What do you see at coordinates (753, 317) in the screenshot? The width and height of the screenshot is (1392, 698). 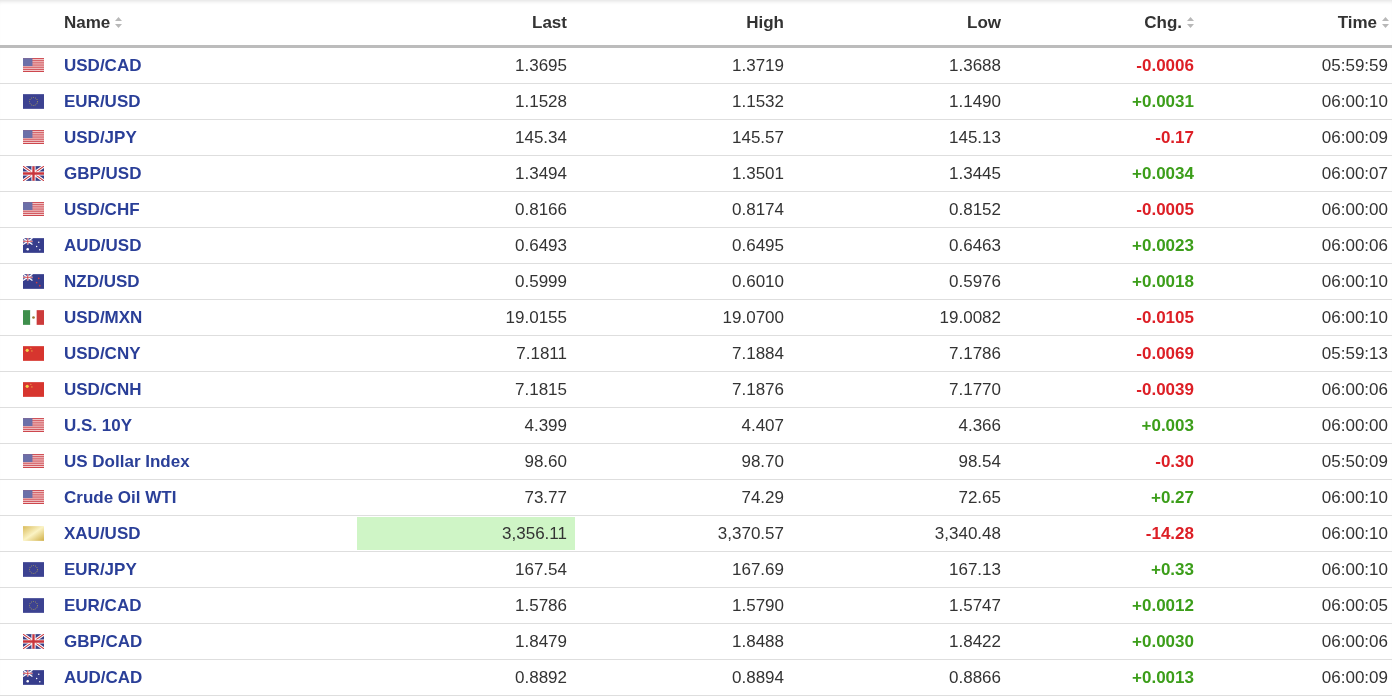 I see `table-cell: 19.0700` at bounding box center [753, 317].